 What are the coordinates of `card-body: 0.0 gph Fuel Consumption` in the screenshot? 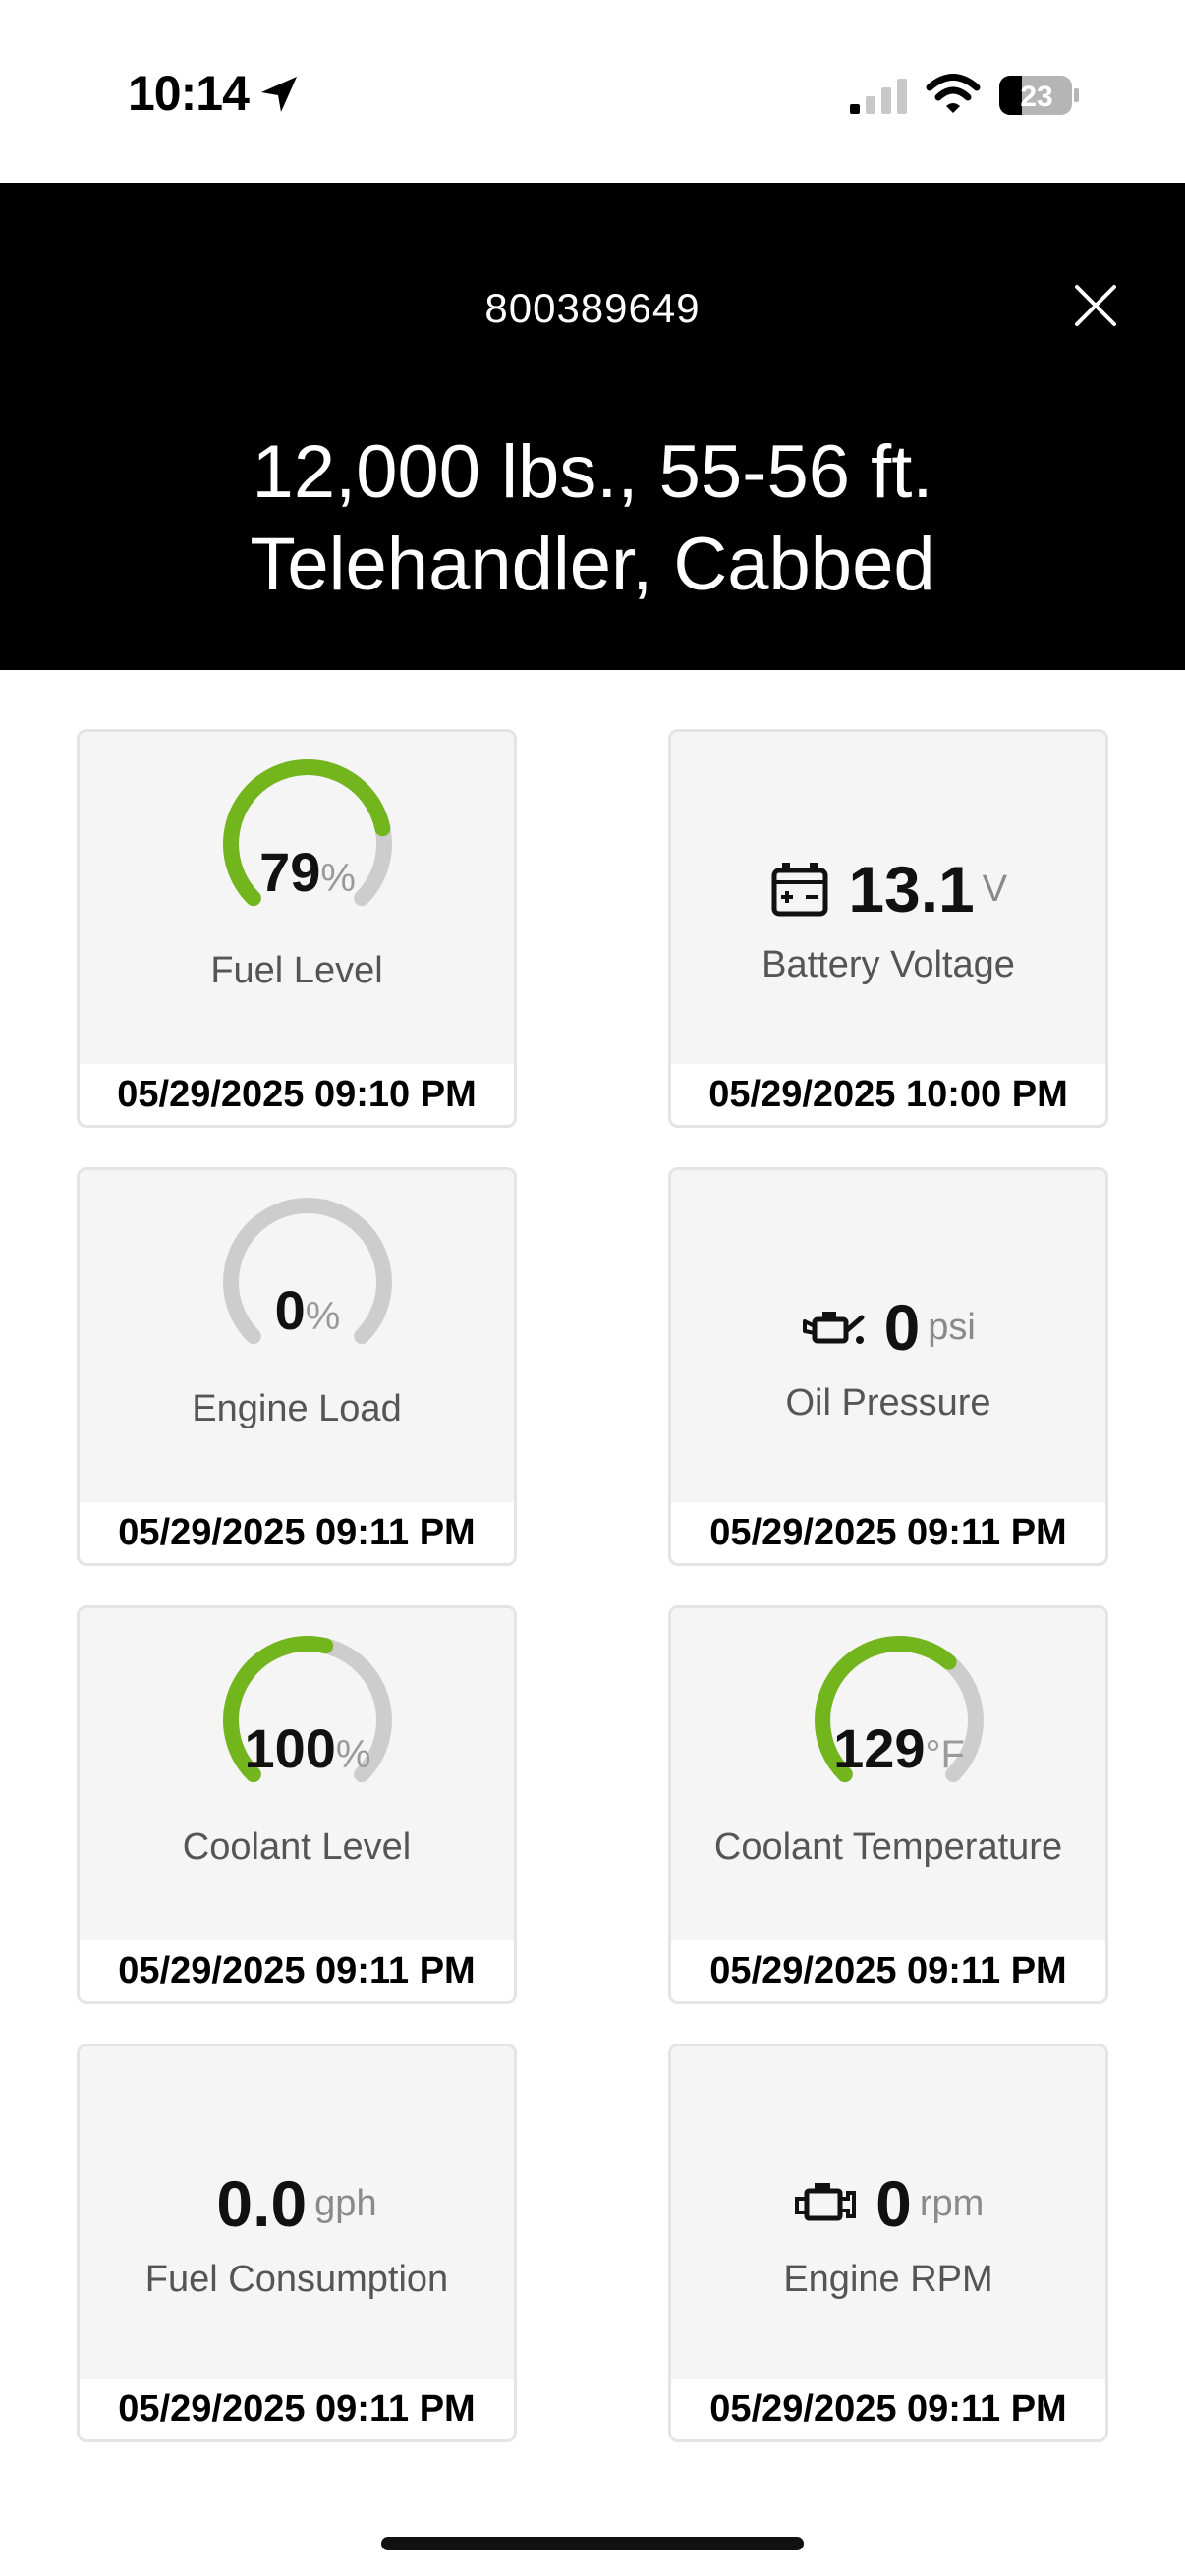 It's located at (297, 2212).